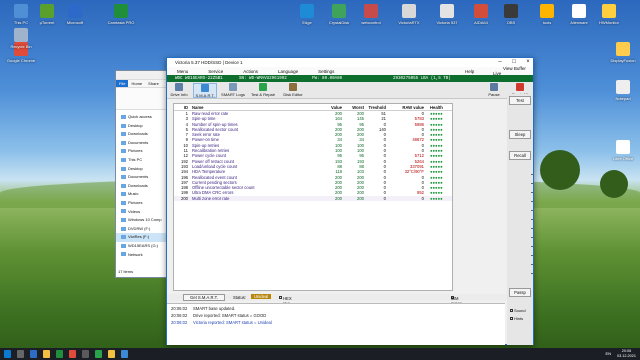 Image resolution: width=640 pixels, height=360 pixels. I want to click on attr-threshold: 0, so click(384, 198).